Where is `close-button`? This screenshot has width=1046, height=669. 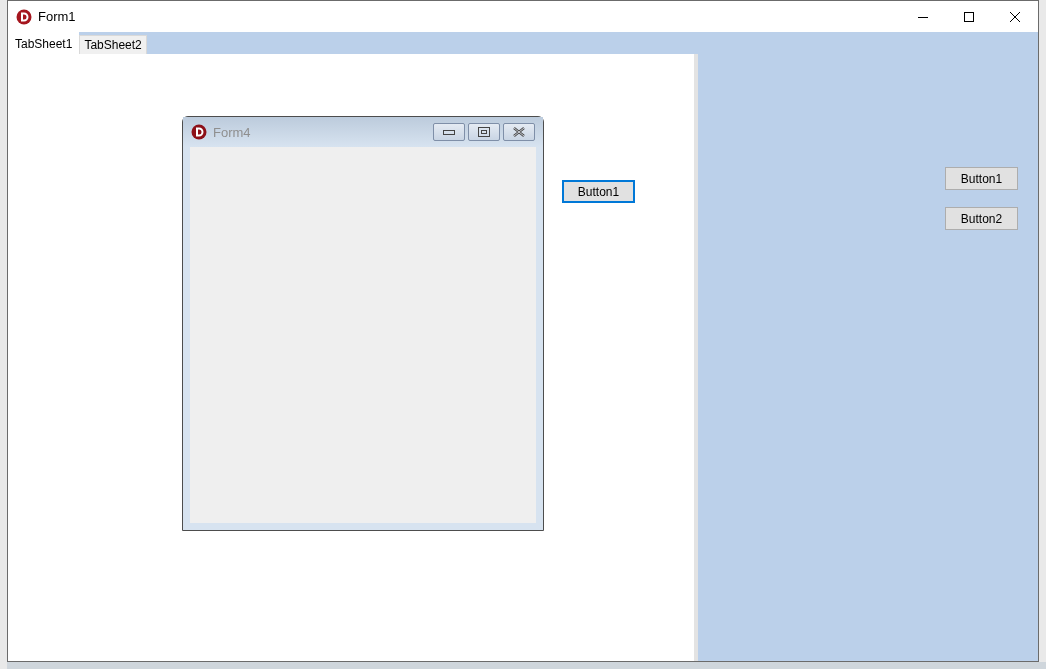 close-button is located at coordinates (519, 132).